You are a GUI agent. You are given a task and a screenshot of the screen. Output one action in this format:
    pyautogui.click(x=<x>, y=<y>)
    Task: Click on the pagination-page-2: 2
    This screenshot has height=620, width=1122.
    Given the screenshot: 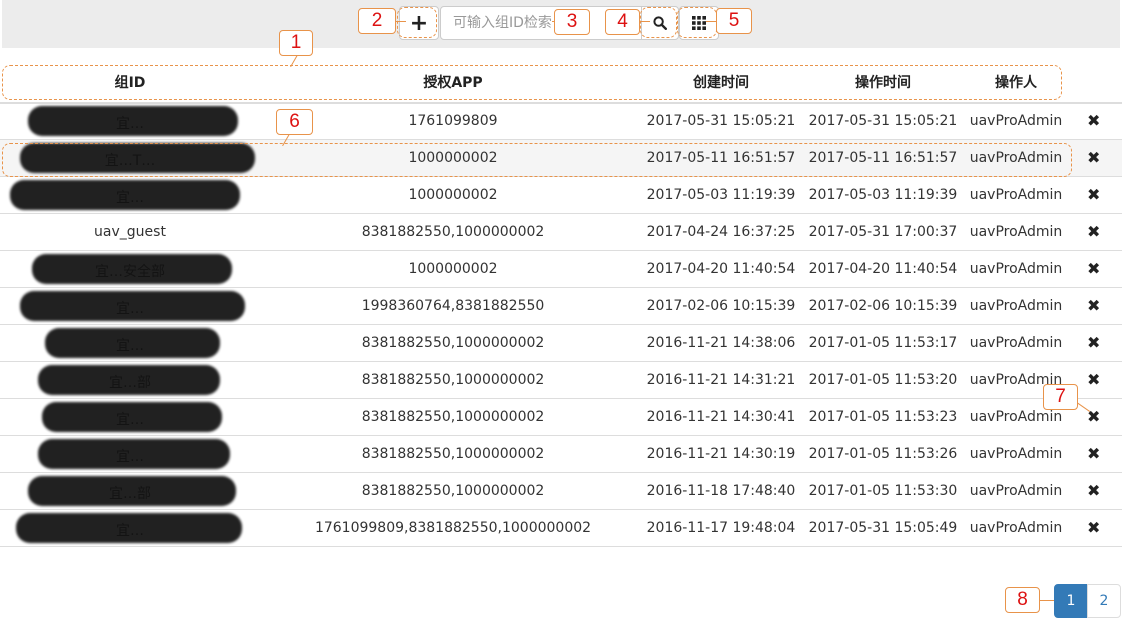 What is the action you would take?
    pyautogui.click(x=1104, y=601)
    